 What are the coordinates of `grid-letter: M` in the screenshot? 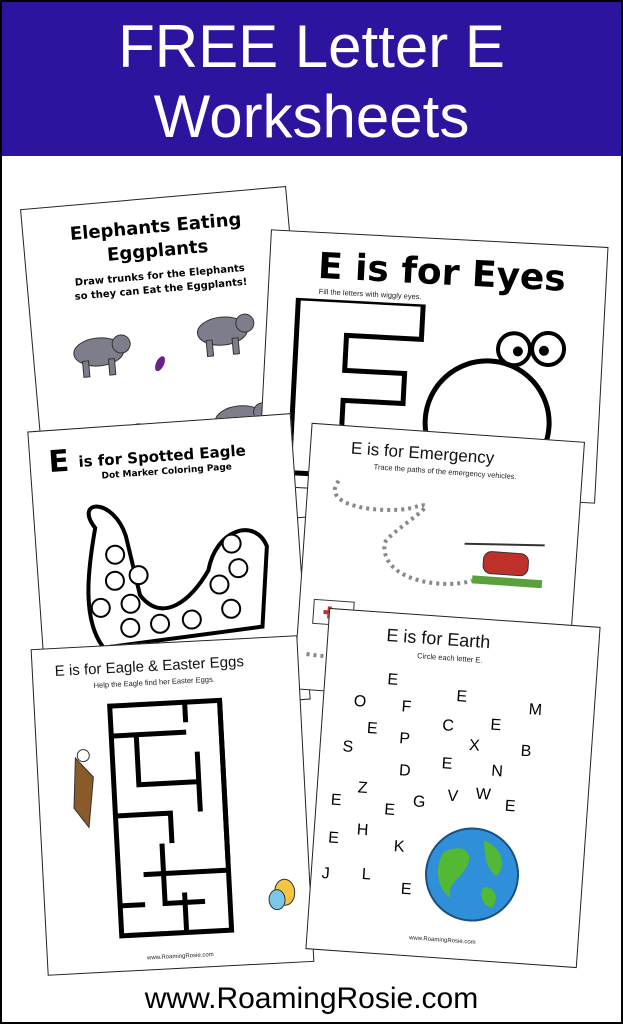 It's located at (535, 710).